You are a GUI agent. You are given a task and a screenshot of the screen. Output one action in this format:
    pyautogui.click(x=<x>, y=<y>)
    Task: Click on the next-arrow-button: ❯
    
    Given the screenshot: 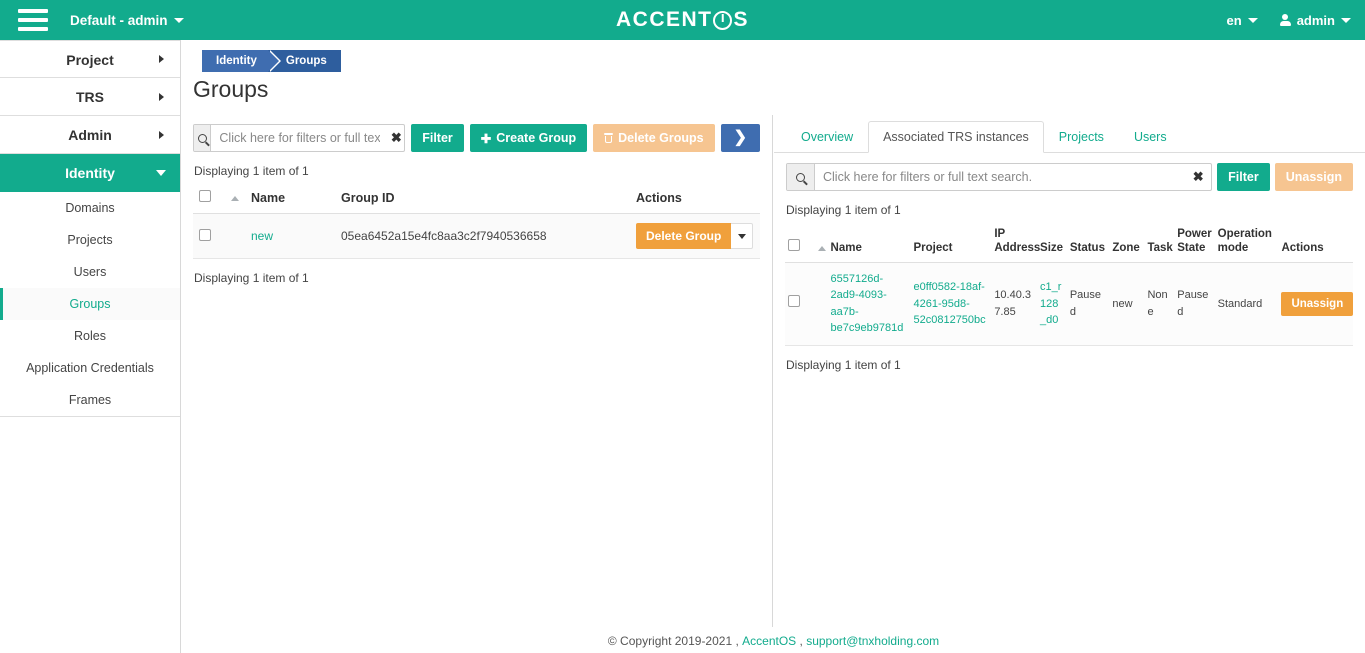 What is the action you would take?
    pyautogui.click(x=740, y=138)
    